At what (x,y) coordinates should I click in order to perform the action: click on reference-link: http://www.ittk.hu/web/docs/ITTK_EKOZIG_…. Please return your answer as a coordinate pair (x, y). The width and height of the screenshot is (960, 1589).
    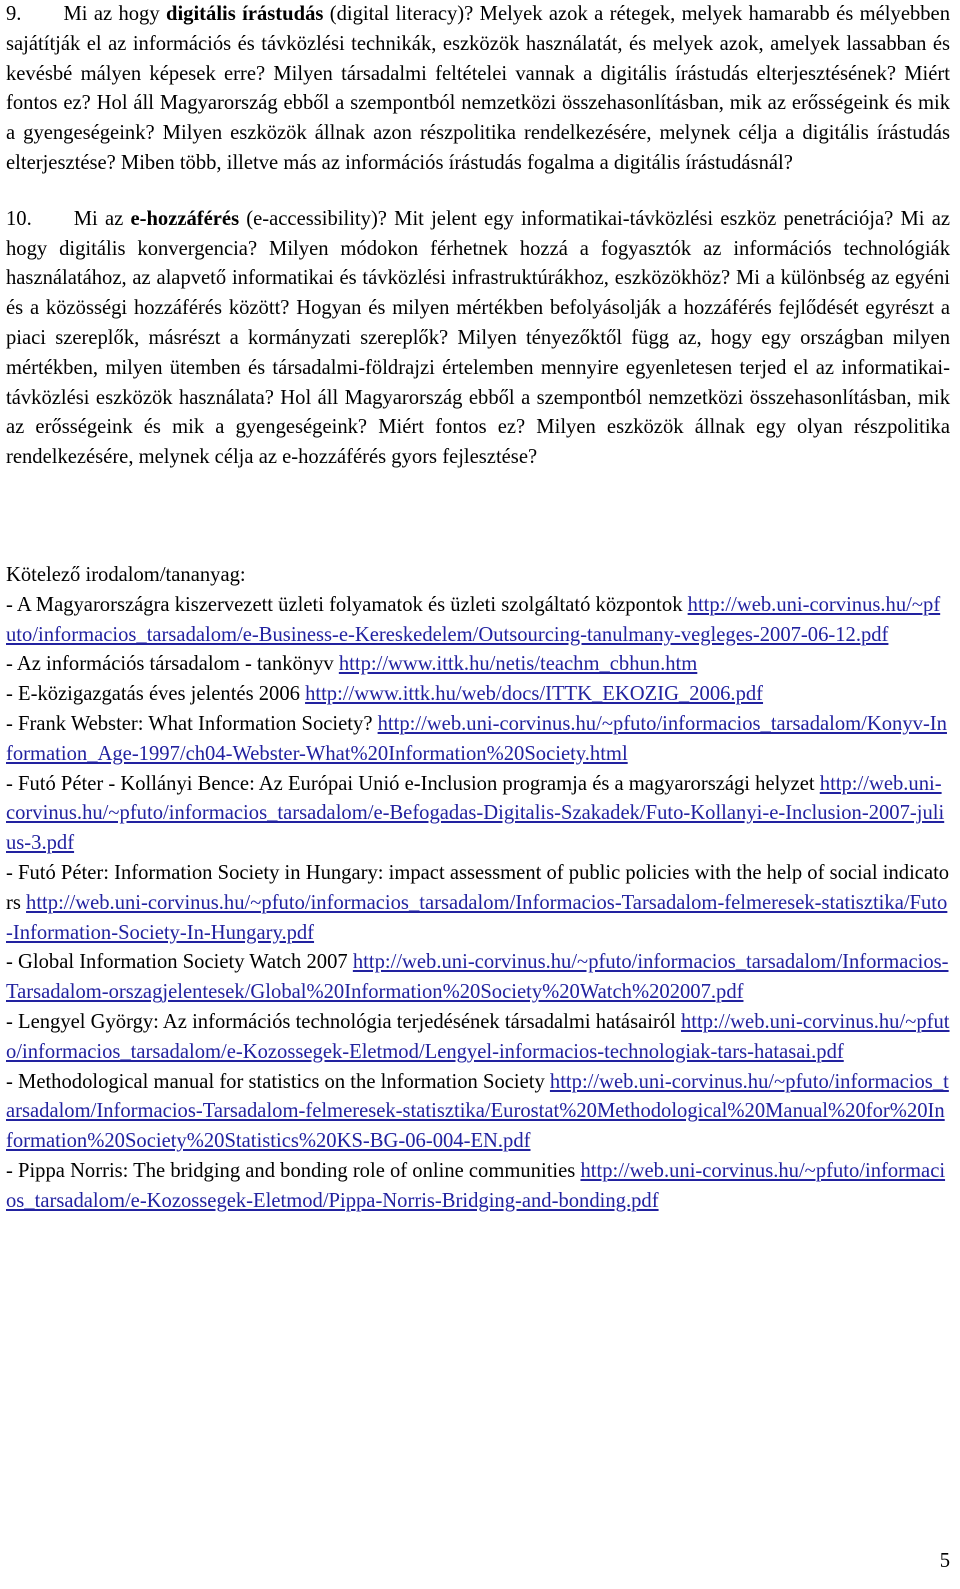
    Looking at the image, I should click on (534, 694).